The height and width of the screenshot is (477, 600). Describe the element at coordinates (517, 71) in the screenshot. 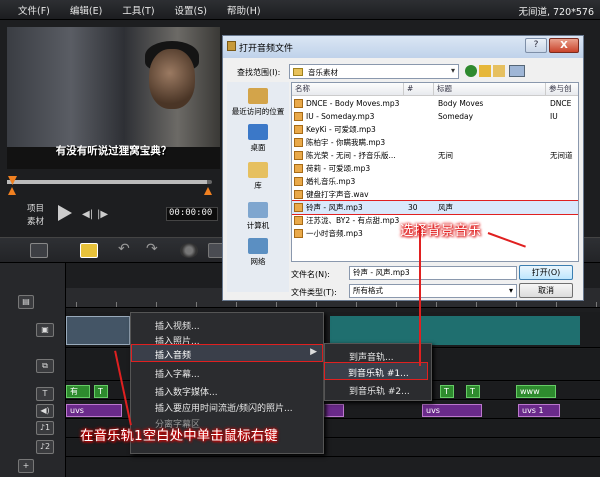

I see `view-menu-icon` at that location.